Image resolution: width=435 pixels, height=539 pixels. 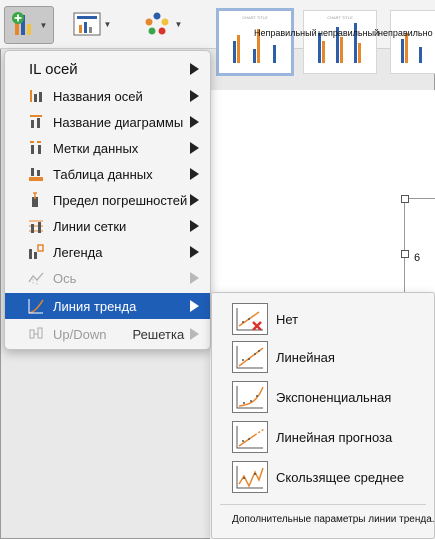 I want to click on menu-divider, so click(x=323, y=504).